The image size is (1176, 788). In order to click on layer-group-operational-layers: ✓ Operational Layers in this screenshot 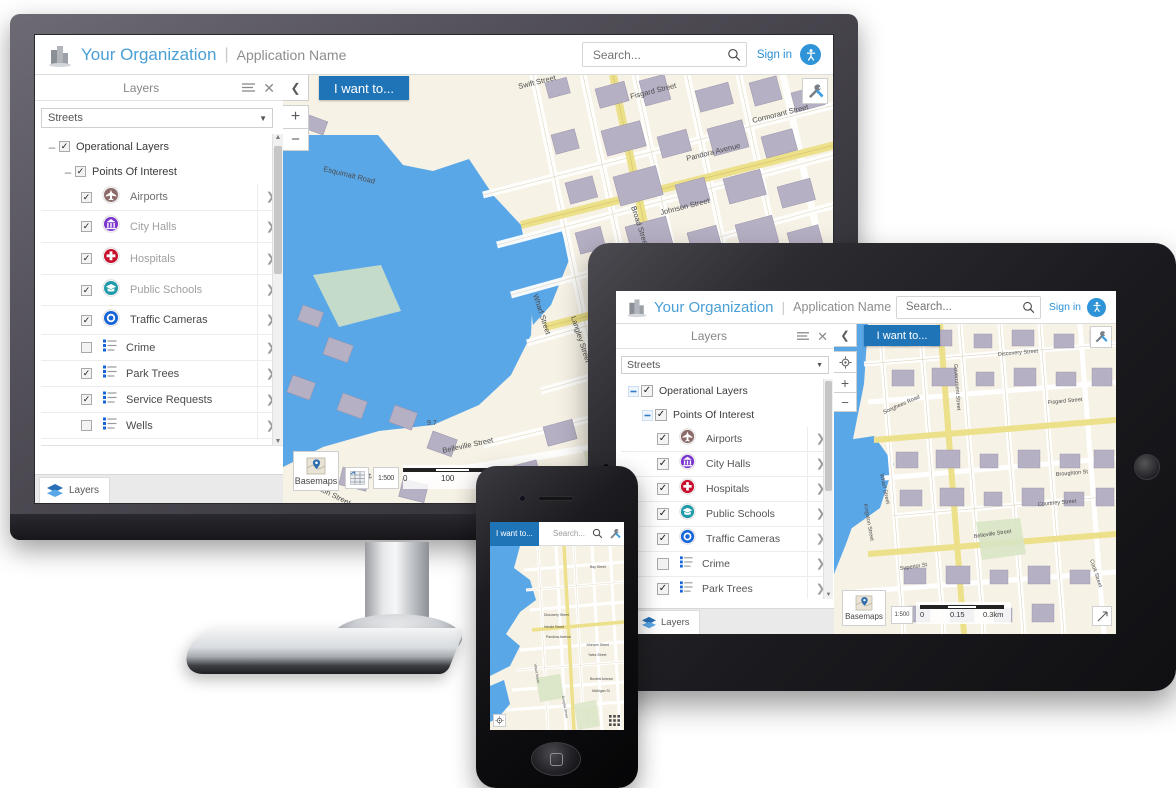, I will do `click(727, 391)`.